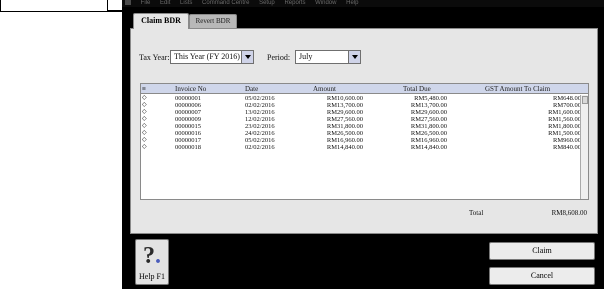 This screenshot has height=289, width=604. I want to click on help-button-label: Help F1, so click(152, 276).